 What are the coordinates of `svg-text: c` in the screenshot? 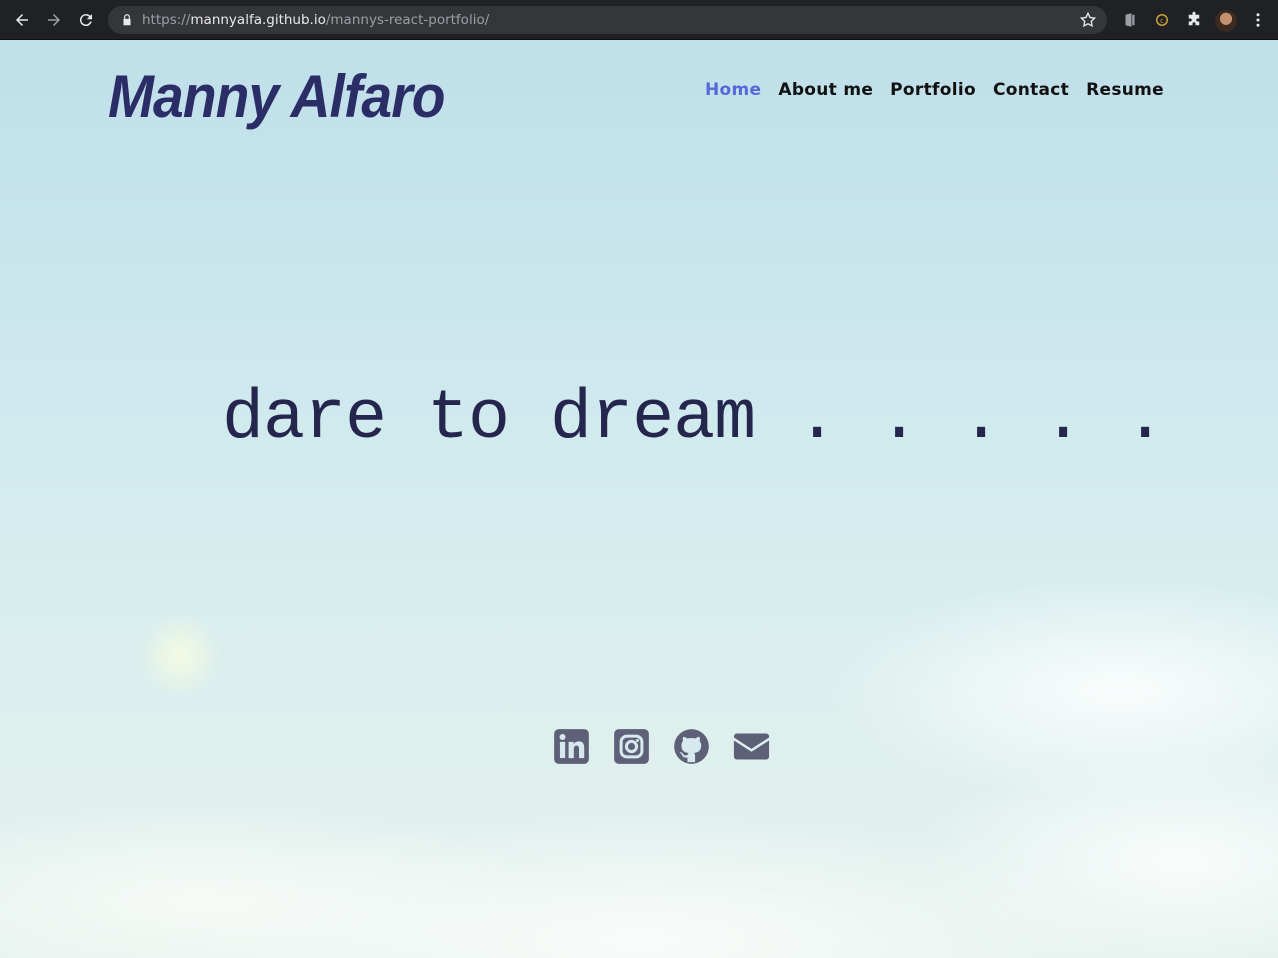 It's located at (1162, 21).